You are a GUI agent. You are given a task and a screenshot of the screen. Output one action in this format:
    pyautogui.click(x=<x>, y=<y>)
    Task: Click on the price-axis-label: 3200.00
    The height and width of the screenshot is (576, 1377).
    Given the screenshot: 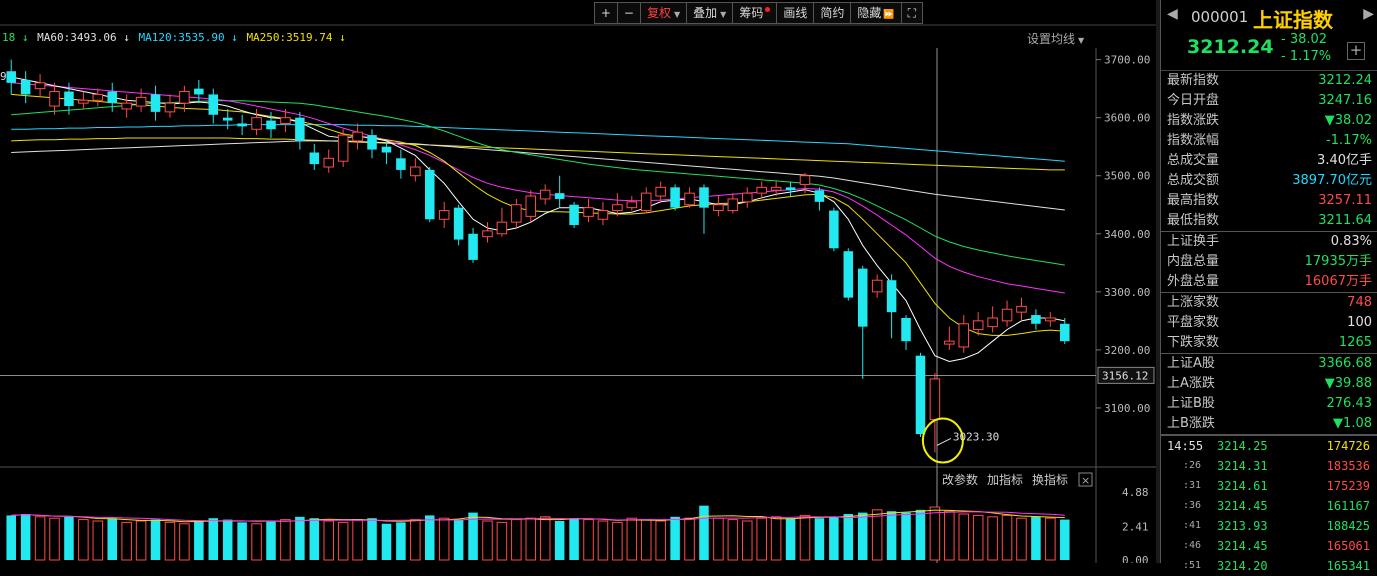 What is the action you would take?
    pyautogui.click(x=1127, y=350)
    